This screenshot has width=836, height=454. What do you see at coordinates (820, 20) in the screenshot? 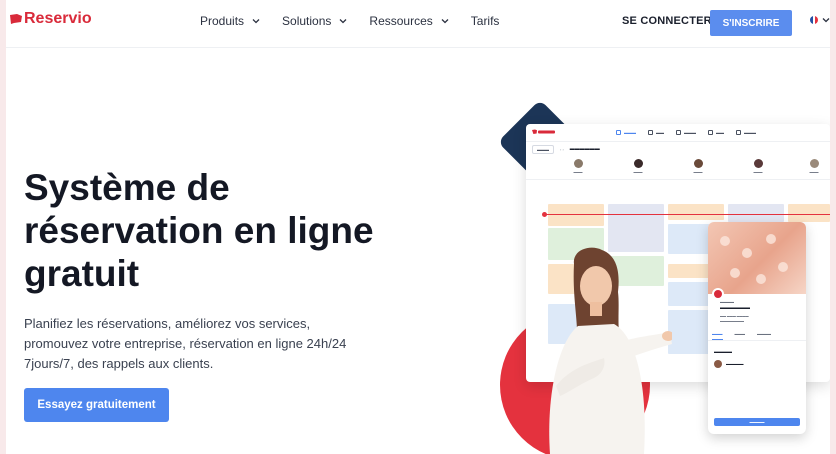
I see `language-selector` at bounding box center [820, 20].